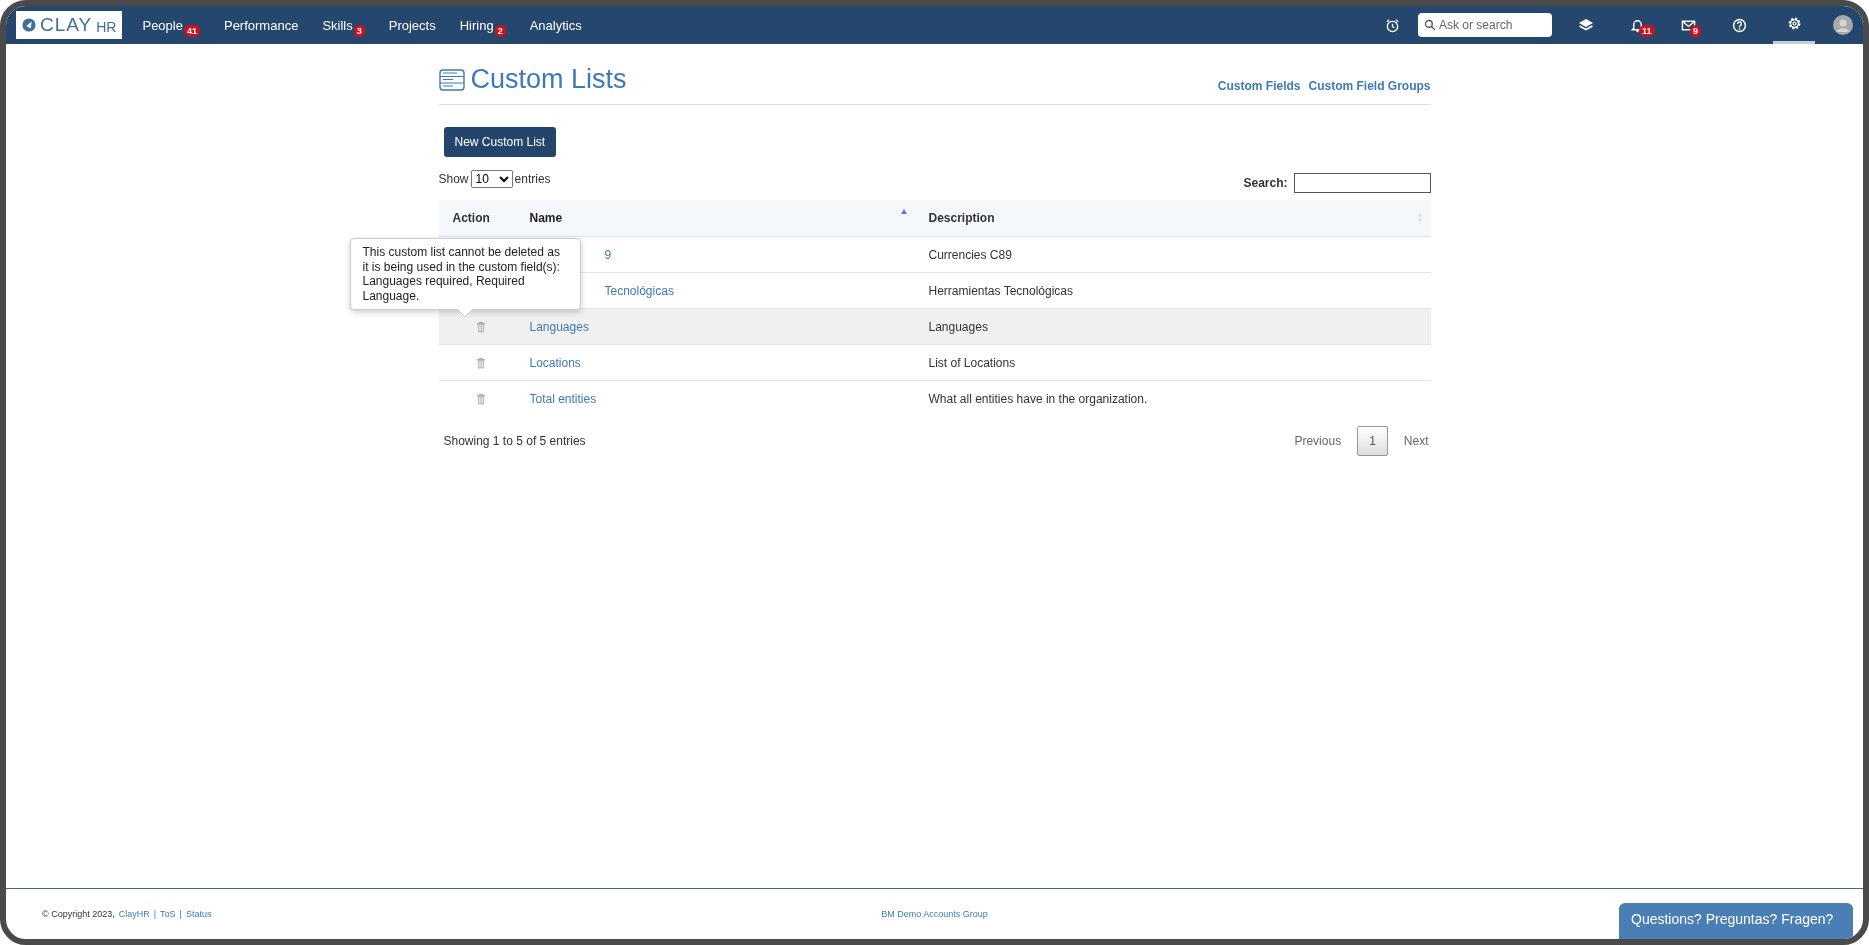 The image size is (1869, 945). Describe the element at coordinates (453, 179) in the screenshot. I see `show-label: Show` at that location.